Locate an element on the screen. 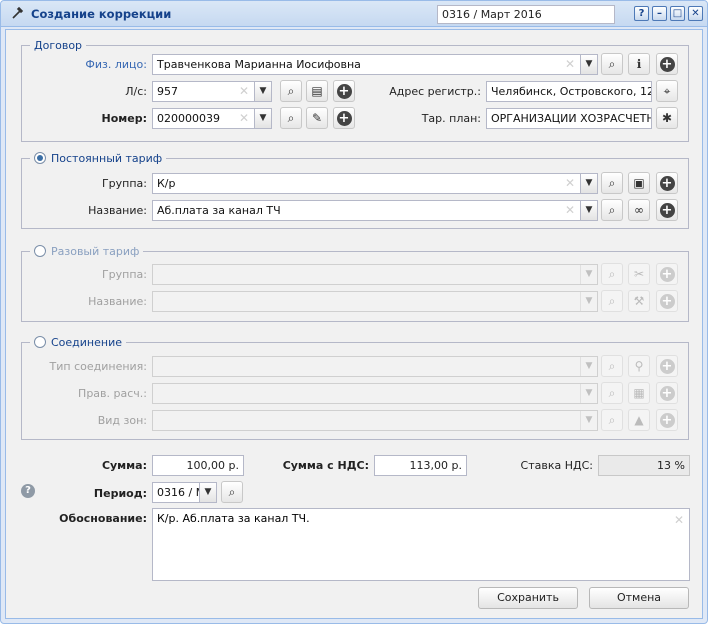 This screenshot has height=624, width=708. add-group-button: + is located at coordinates (667, 183).